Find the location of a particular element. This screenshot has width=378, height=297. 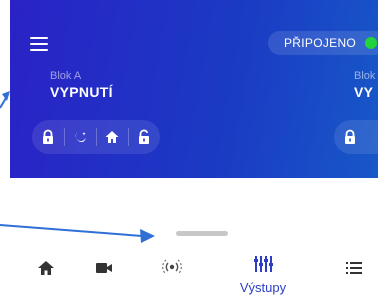

connection-status-dot is located at coordinates (371, 43).